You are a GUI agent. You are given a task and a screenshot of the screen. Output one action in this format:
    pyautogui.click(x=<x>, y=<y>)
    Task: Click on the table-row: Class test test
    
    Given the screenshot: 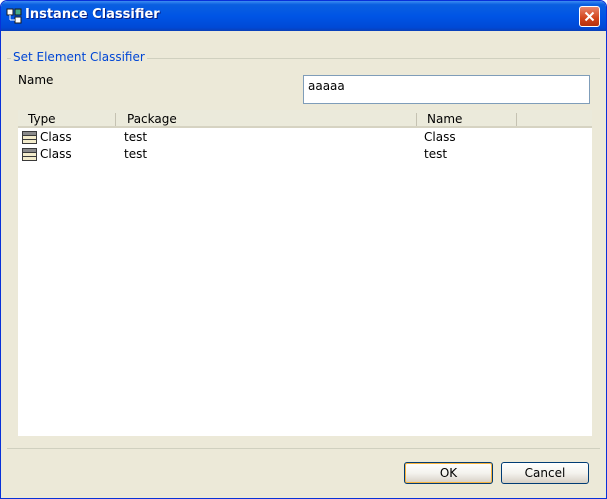 What is the action you would take?
    pyautogui.click(x=305, y=154)
    